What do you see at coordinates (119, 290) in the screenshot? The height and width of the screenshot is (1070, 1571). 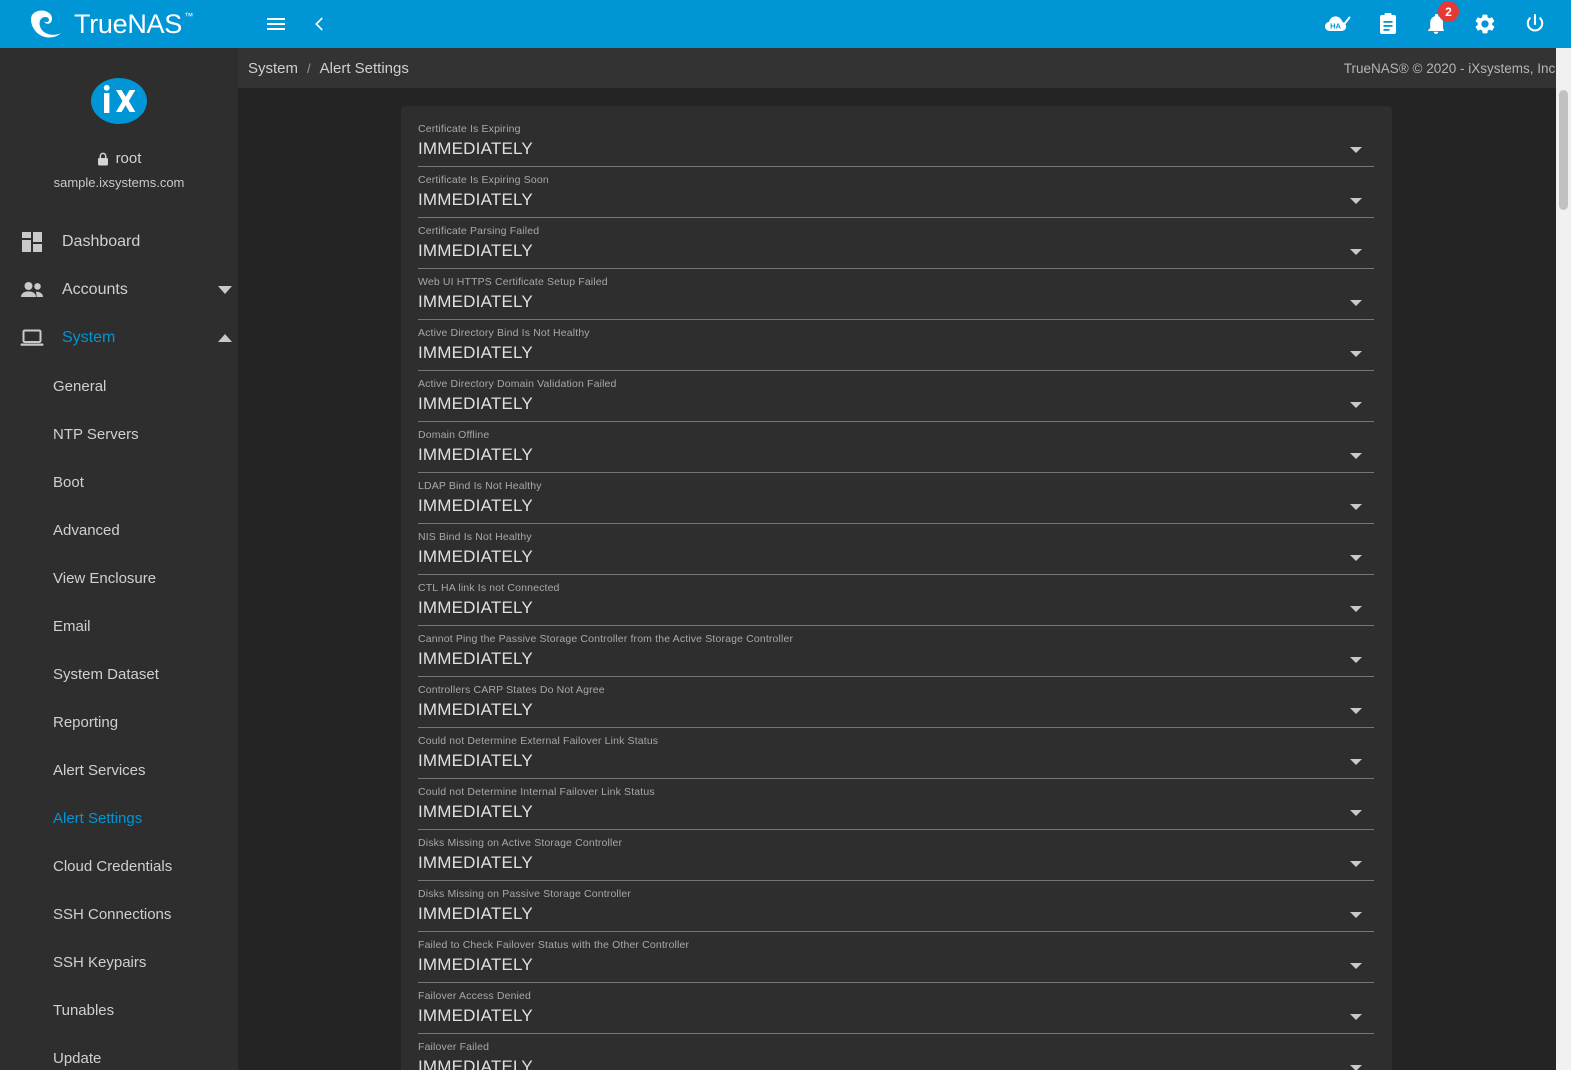 I see `sidebar-item-accounts: Accounts` at bounding box center [119, 290].